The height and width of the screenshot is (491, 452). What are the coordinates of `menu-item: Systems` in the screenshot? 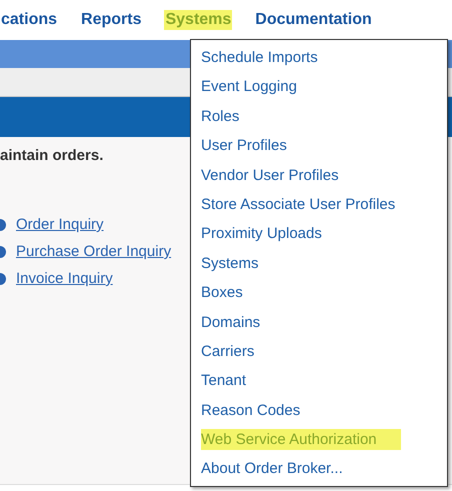 It's located at (319, 263).